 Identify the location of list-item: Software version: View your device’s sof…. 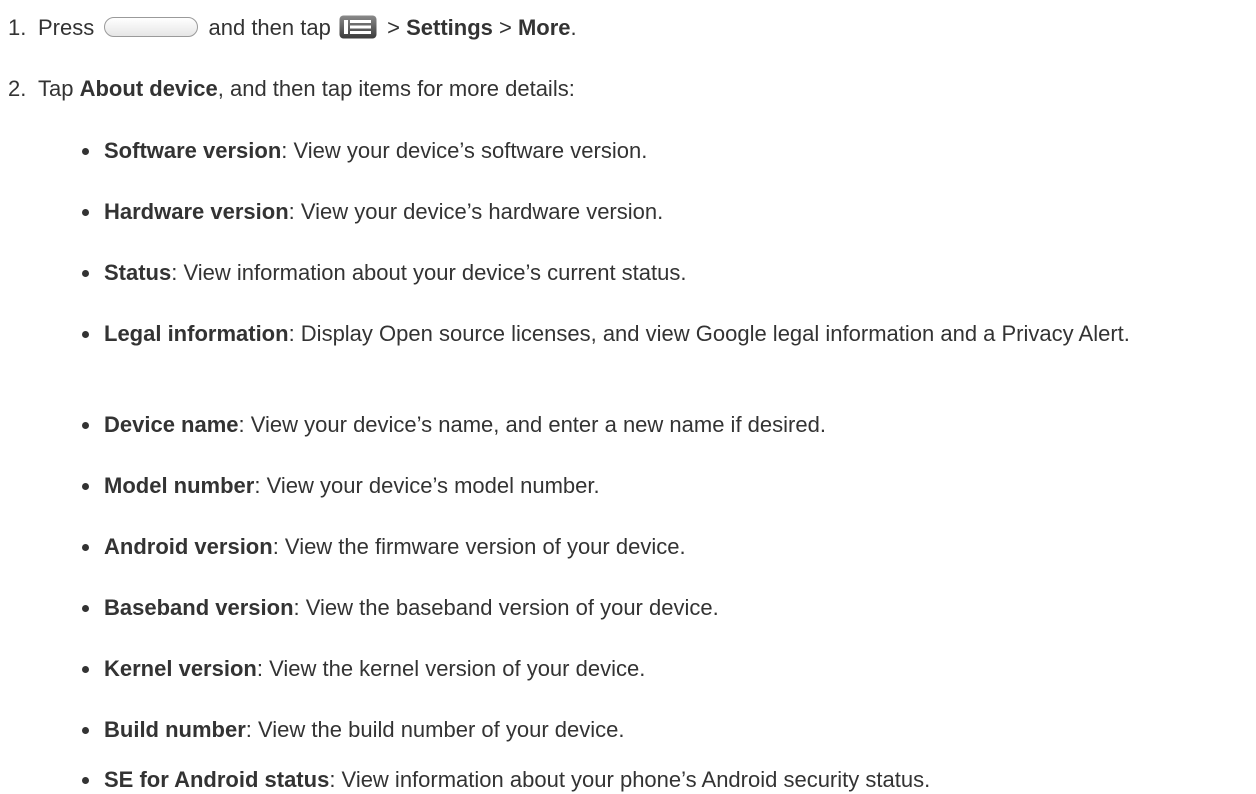
(667, 151).